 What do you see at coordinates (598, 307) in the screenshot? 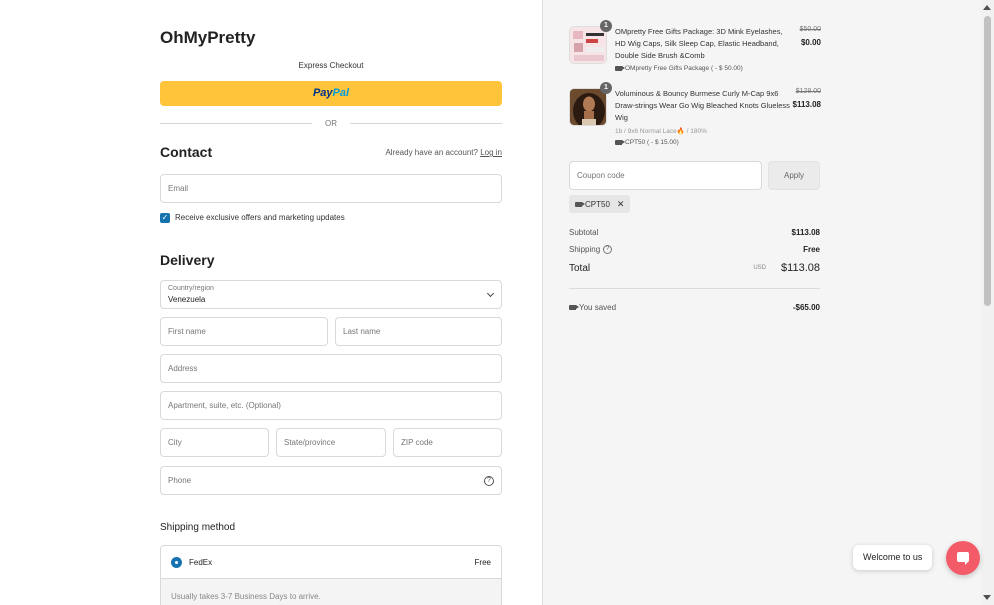
I see `saved-label: You saved` at bounding box center [598, 307].